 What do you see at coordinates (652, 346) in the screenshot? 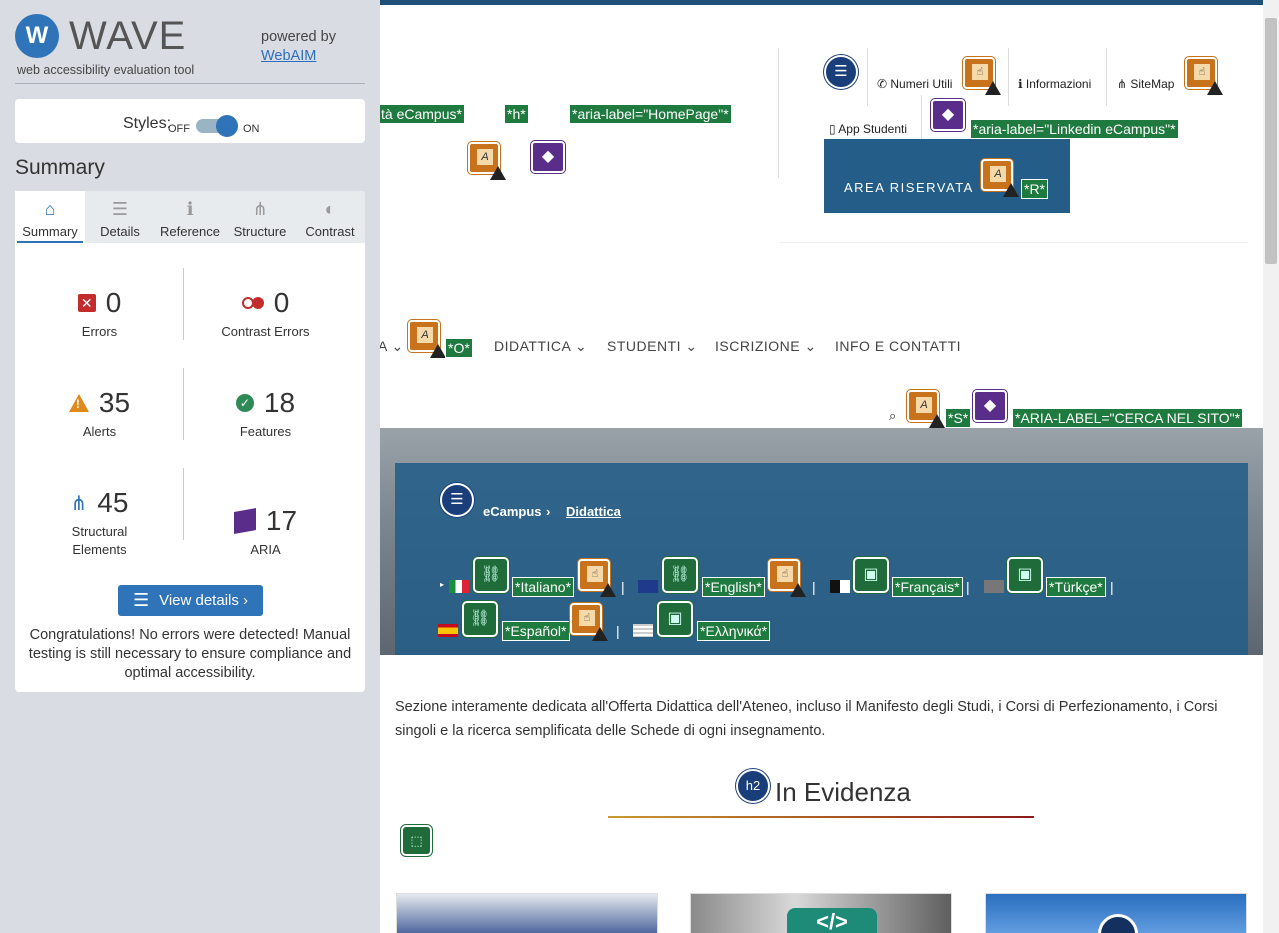
I see `nav-item-studenti: STUDENTI ⌄` at bounding box center [652, 346].